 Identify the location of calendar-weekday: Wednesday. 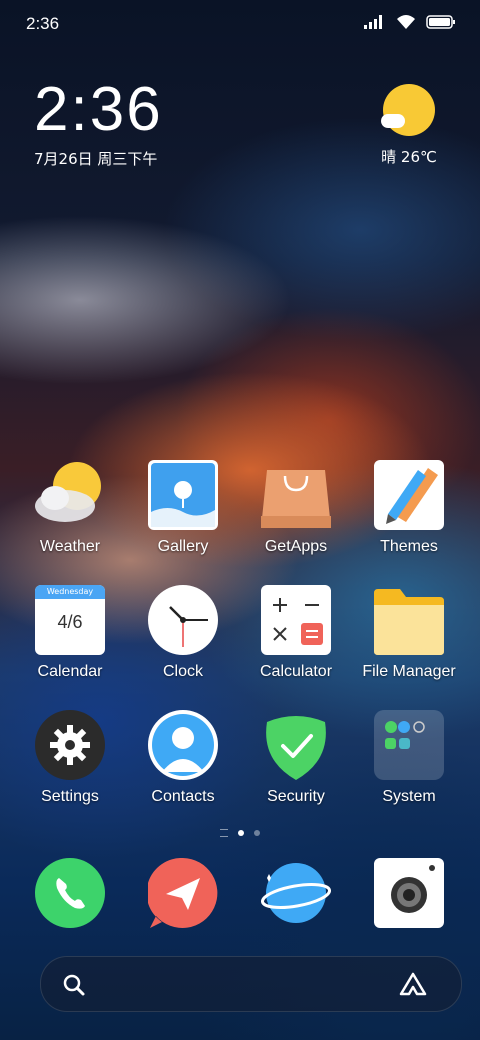
(70, 592).